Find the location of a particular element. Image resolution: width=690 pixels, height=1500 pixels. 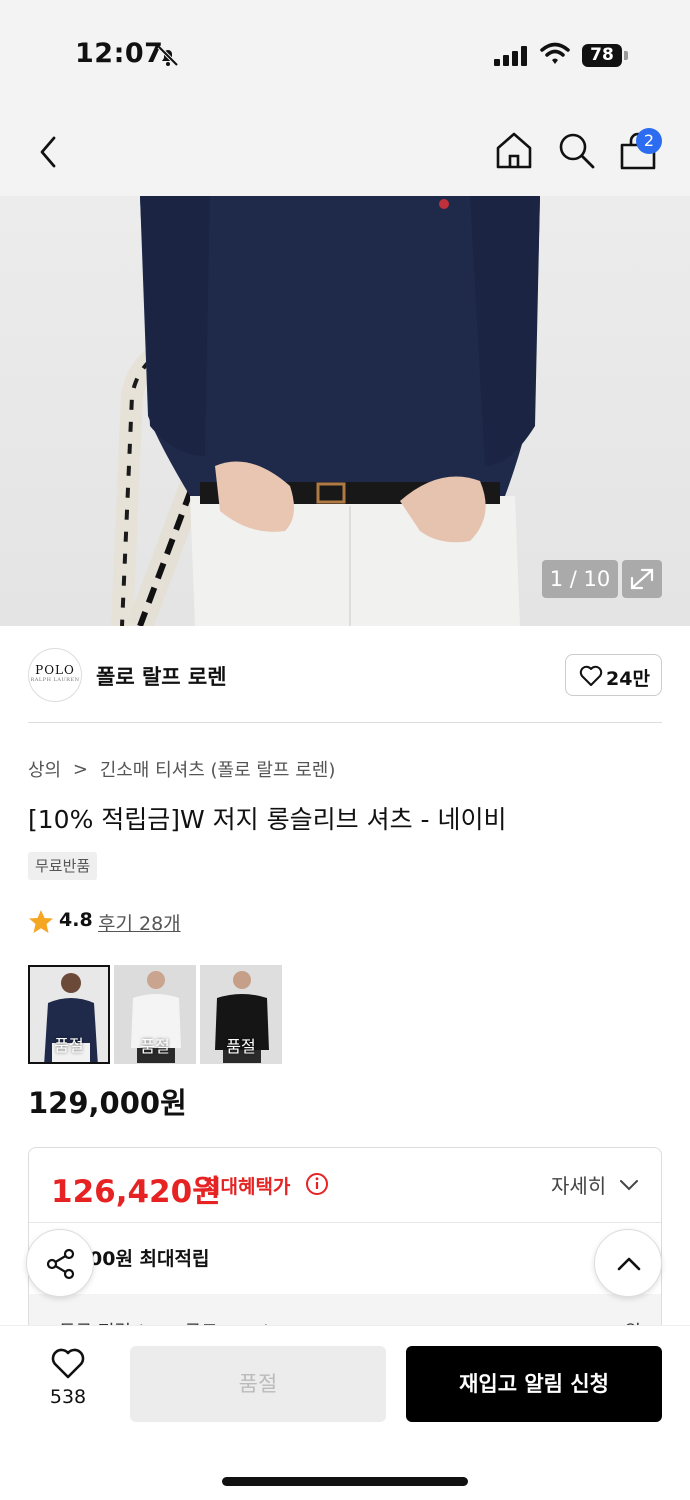

brand-logo-subtext: RALPH LAUREN is located at coordinates (55, 680).